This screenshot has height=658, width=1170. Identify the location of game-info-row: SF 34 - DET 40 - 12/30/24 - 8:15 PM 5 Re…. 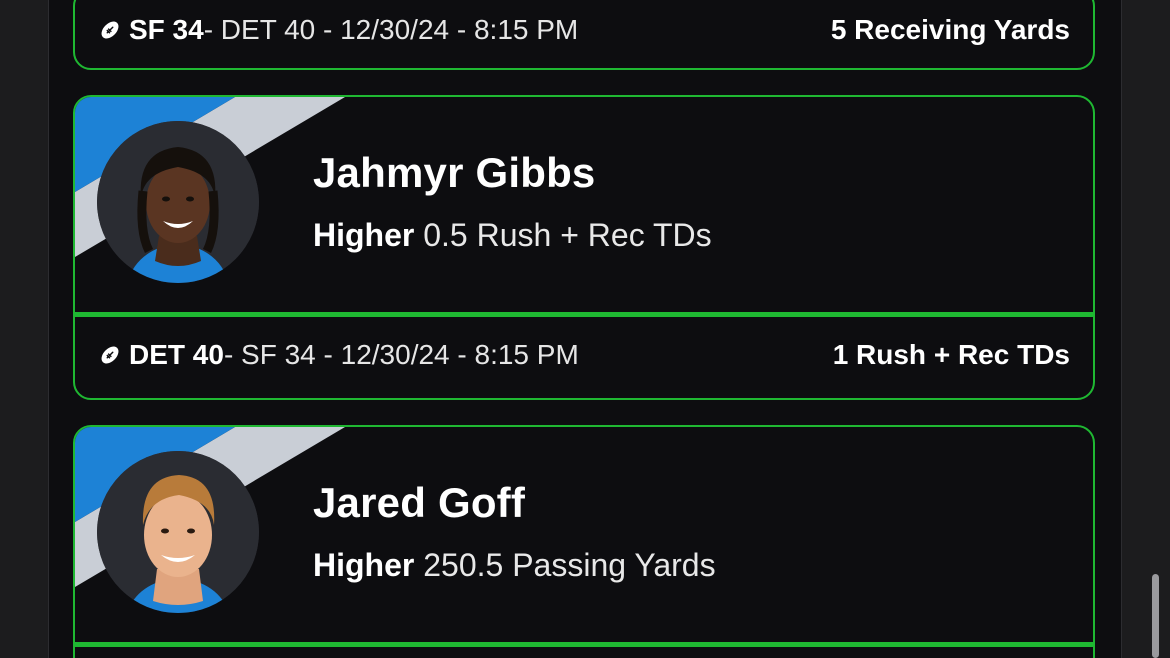
(584, 34).